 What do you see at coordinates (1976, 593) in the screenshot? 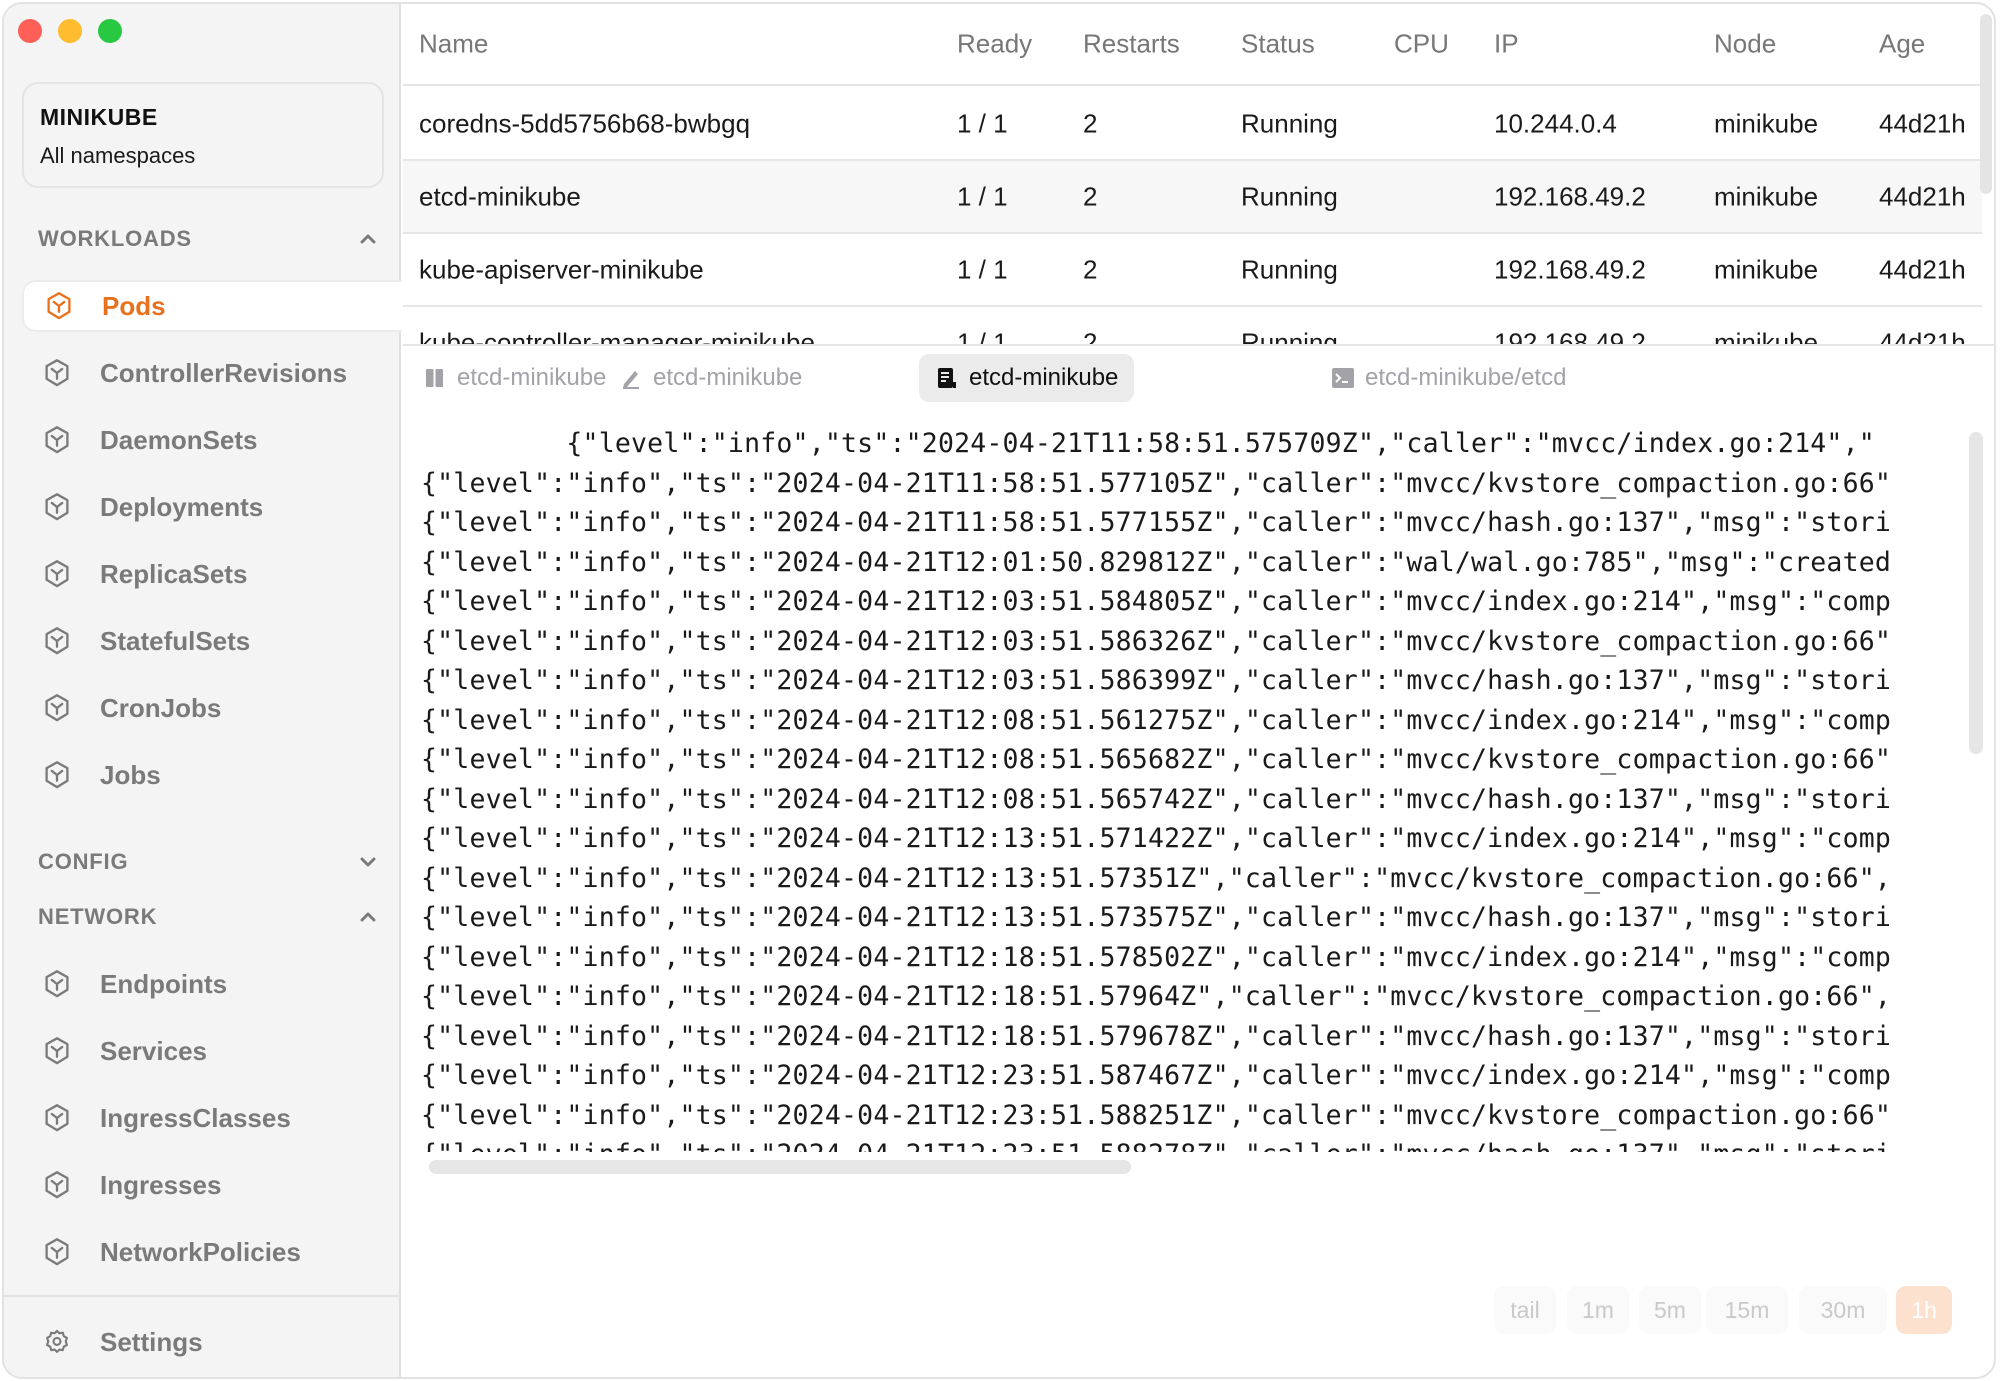
I see `log-vertical-scrollbar` at bounding box center [1976, 593].